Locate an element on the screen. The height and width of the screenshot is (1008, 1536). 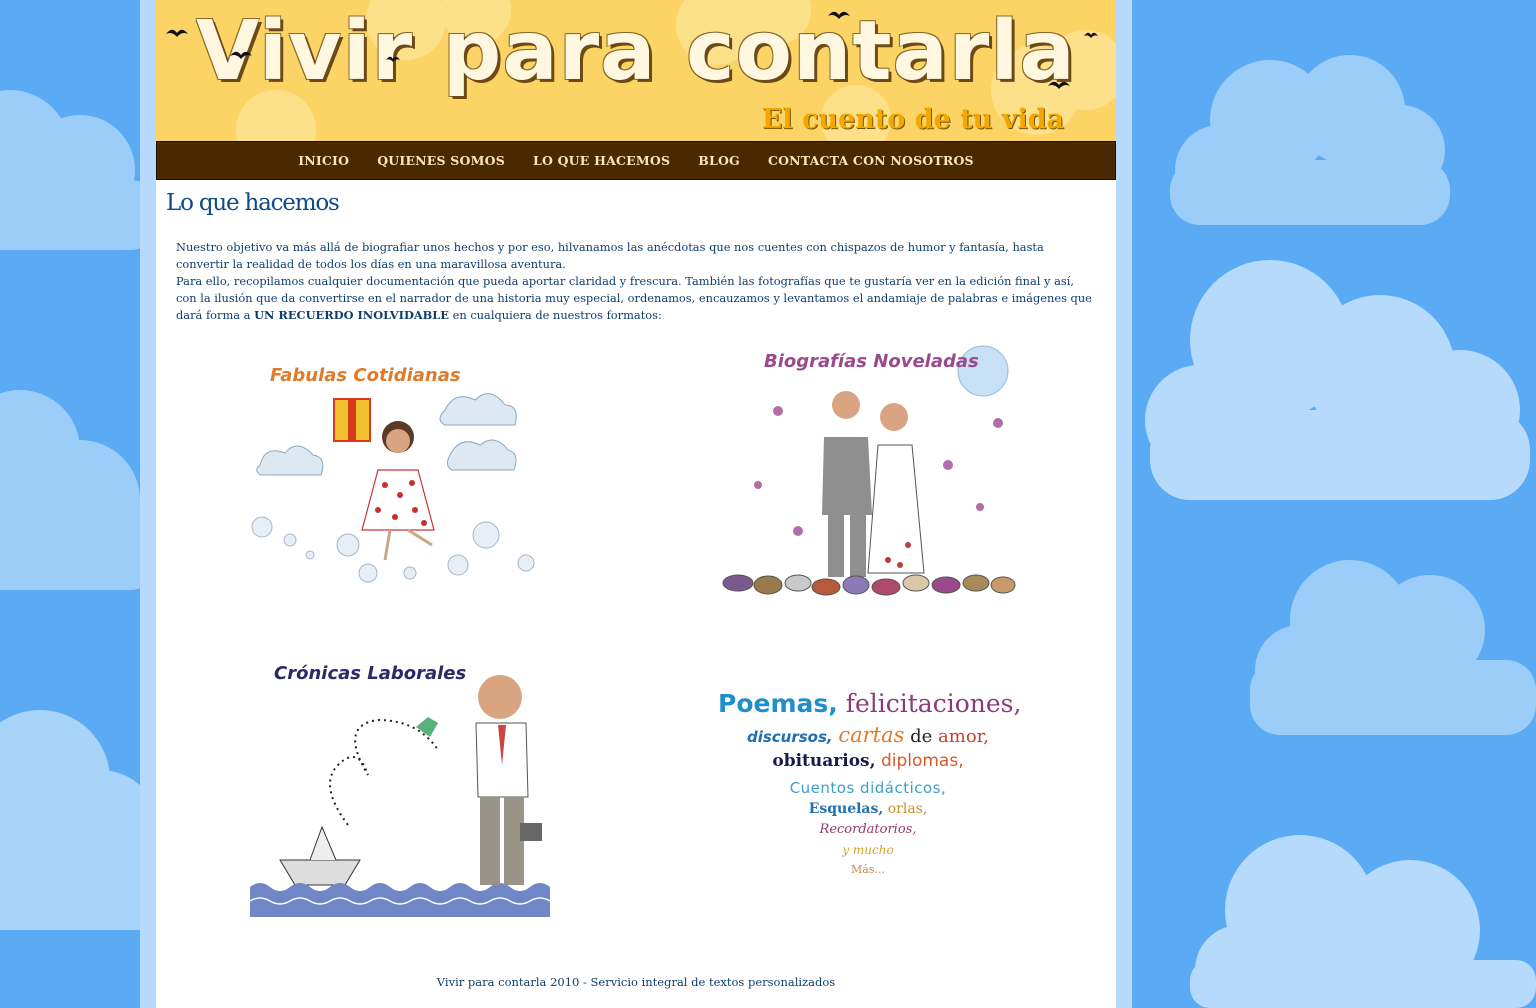
format-cronicas-laborales: Crónicas Laborales is located at coordinates (400, 790).